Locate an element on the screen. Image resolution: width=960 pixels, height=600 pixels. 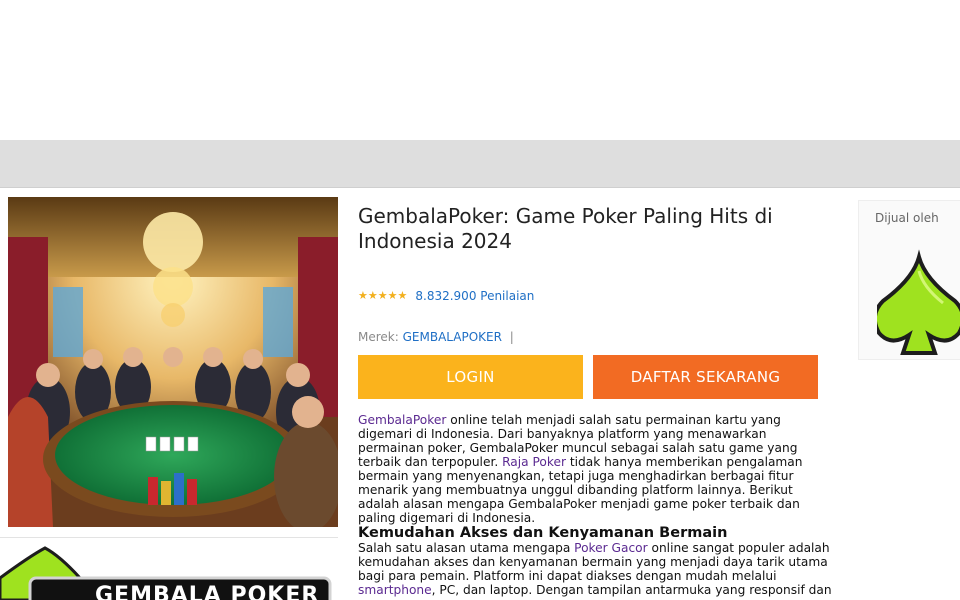
raja-poker-link: Raja Poker is located at coordinates (534, 462).